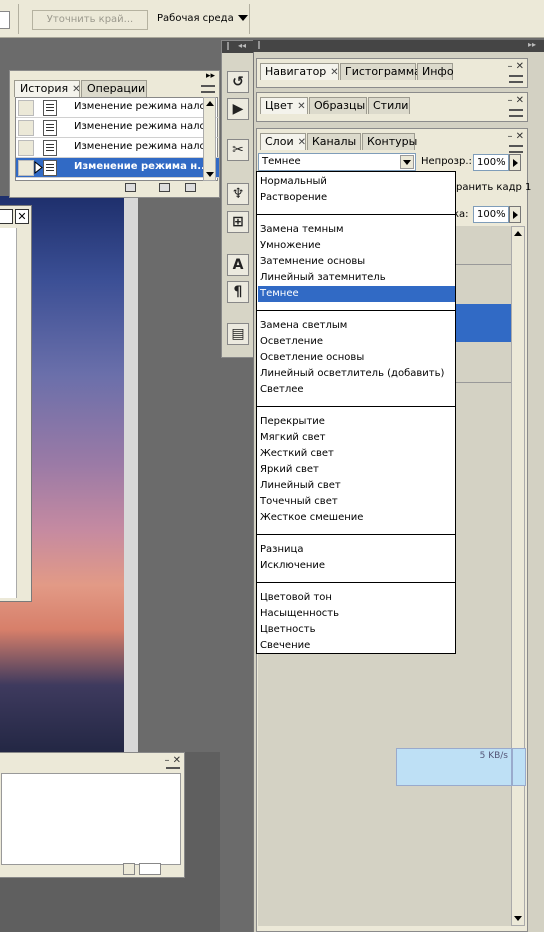  What do you see at coordinates (284, 105) in the screenshot?
I see `tab-color: Цвет ✕` at bounding box center [284, 105].